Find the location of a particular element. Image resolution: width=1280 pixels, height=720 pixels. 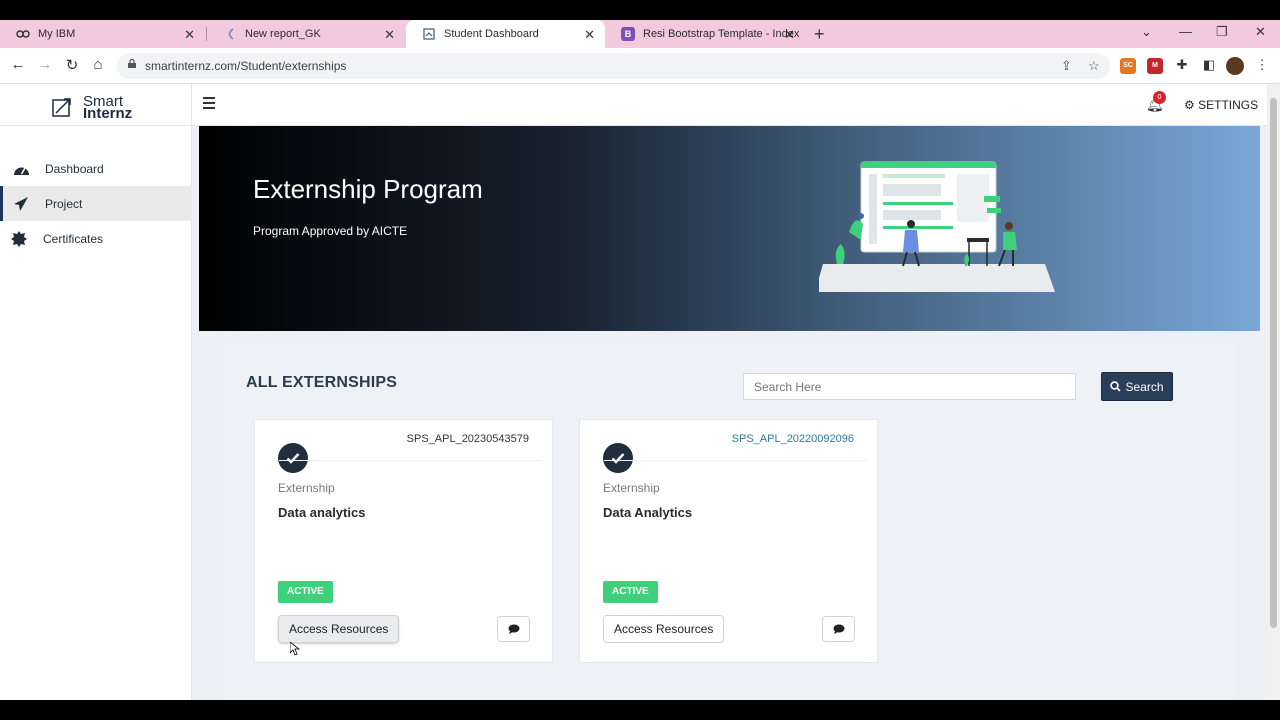

mouse-cursor-icon is located at coordinates (295, 649).